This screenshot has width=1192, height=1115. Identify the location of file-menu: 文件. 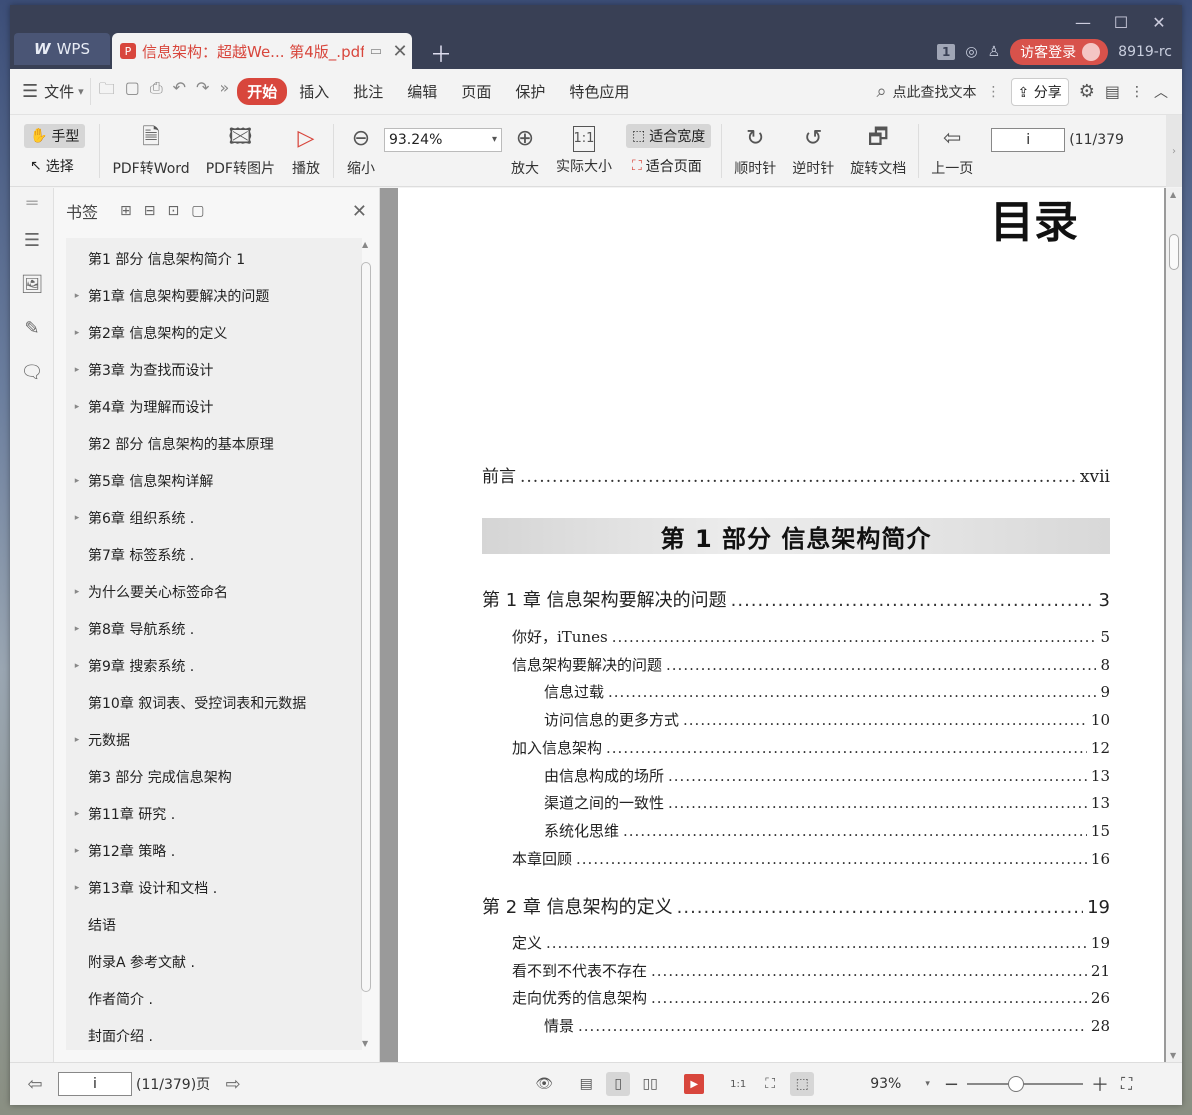
(58, 91).